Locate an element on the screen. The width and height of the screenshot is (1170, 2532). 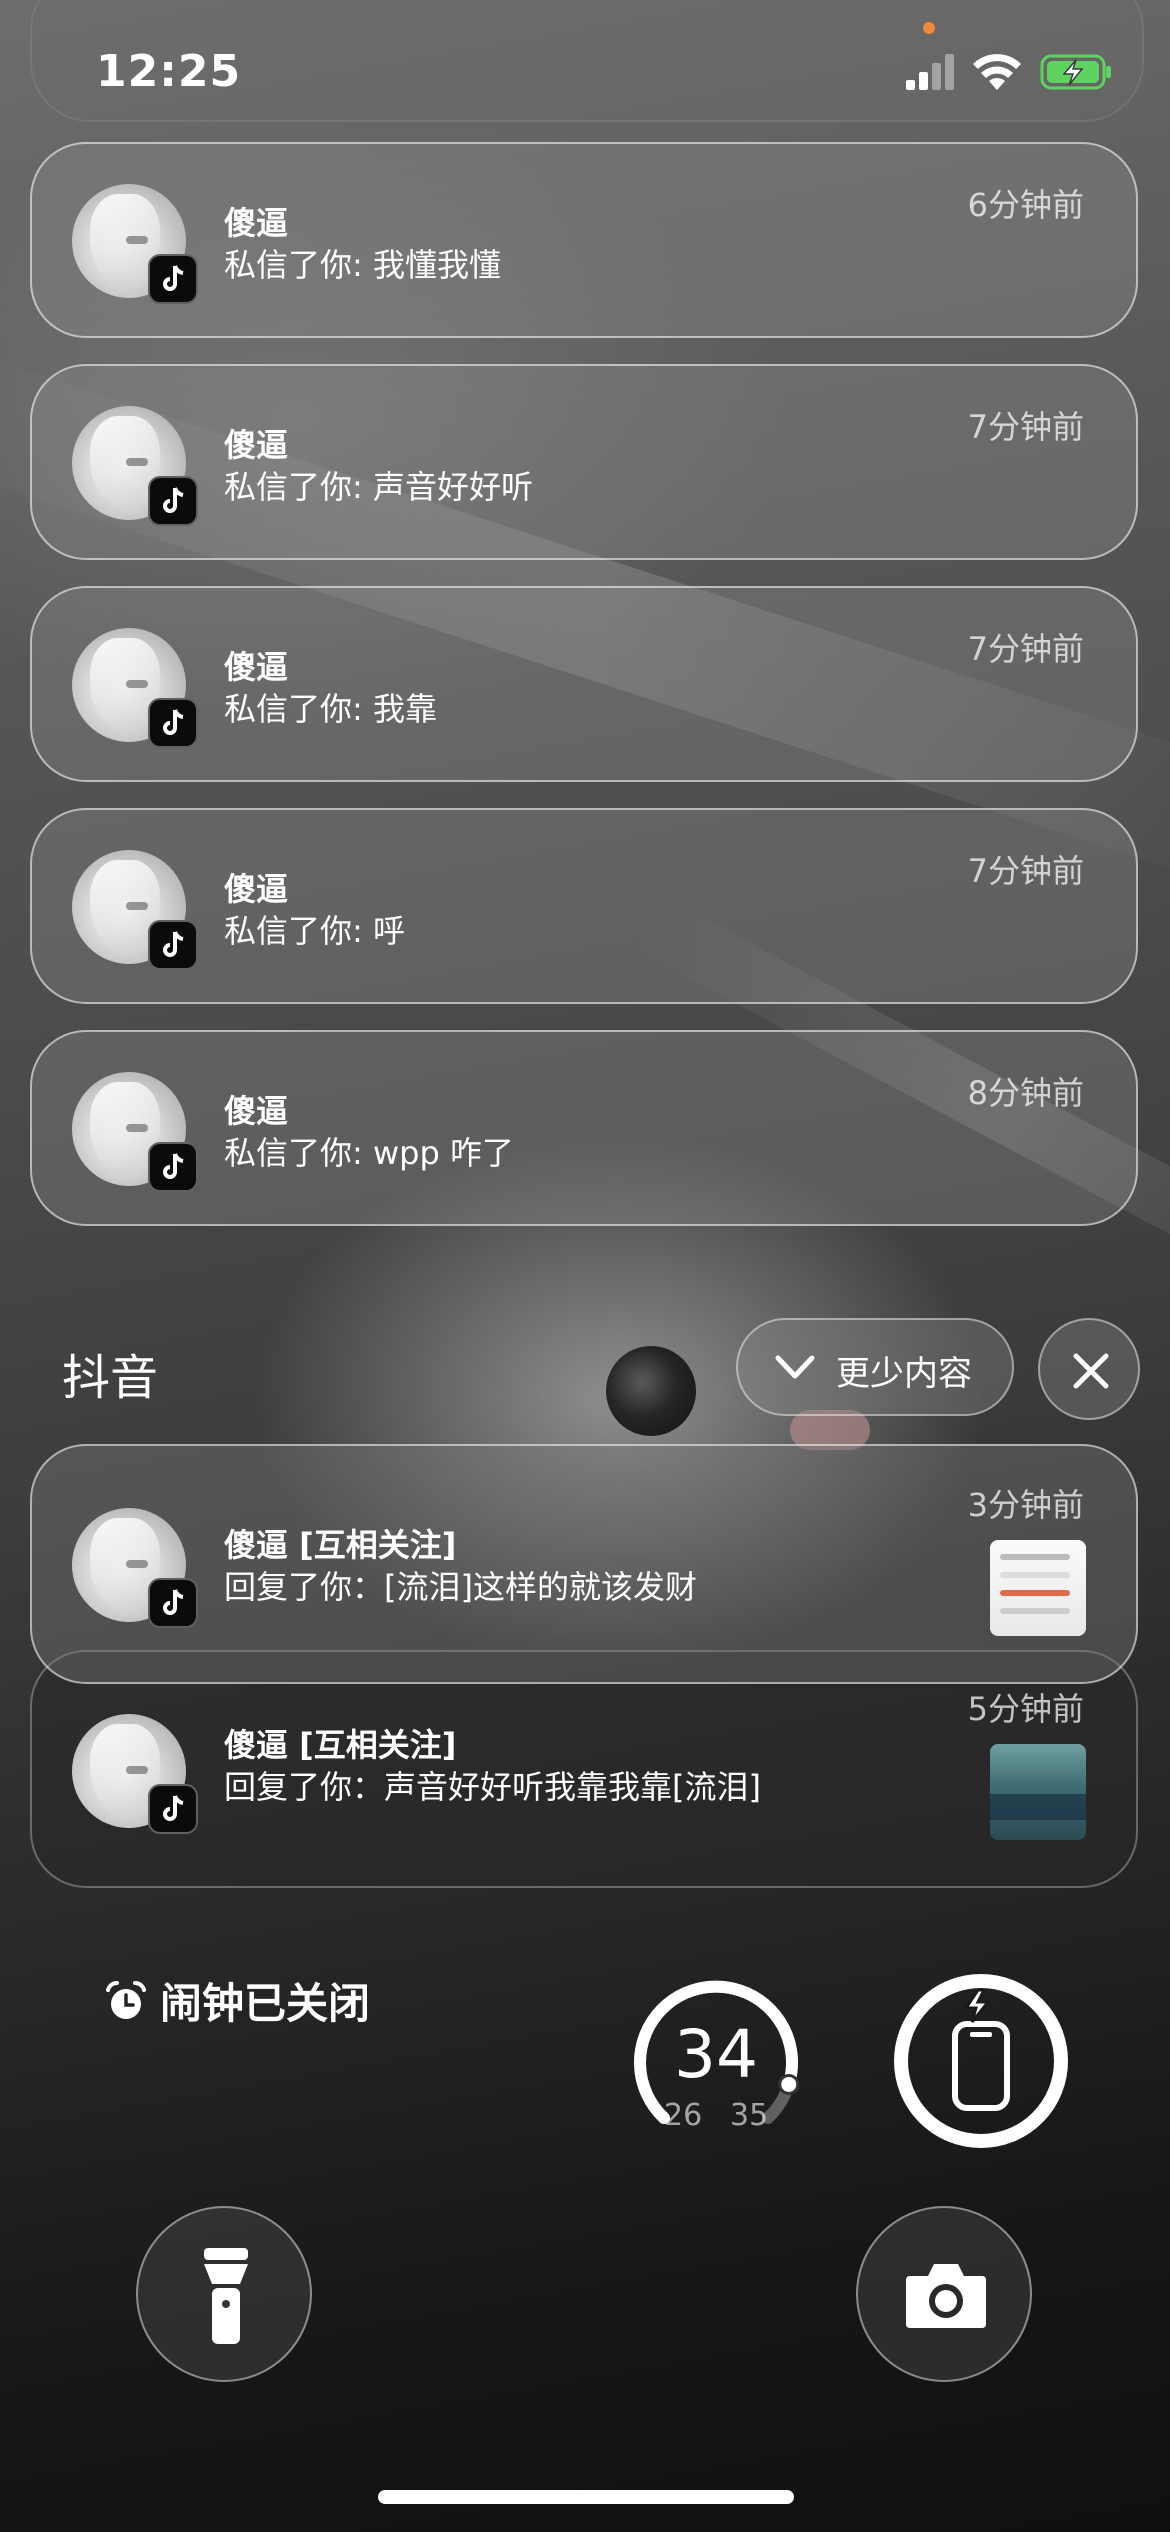
alarm-clock-icon is located at coordinates (126, 2000).